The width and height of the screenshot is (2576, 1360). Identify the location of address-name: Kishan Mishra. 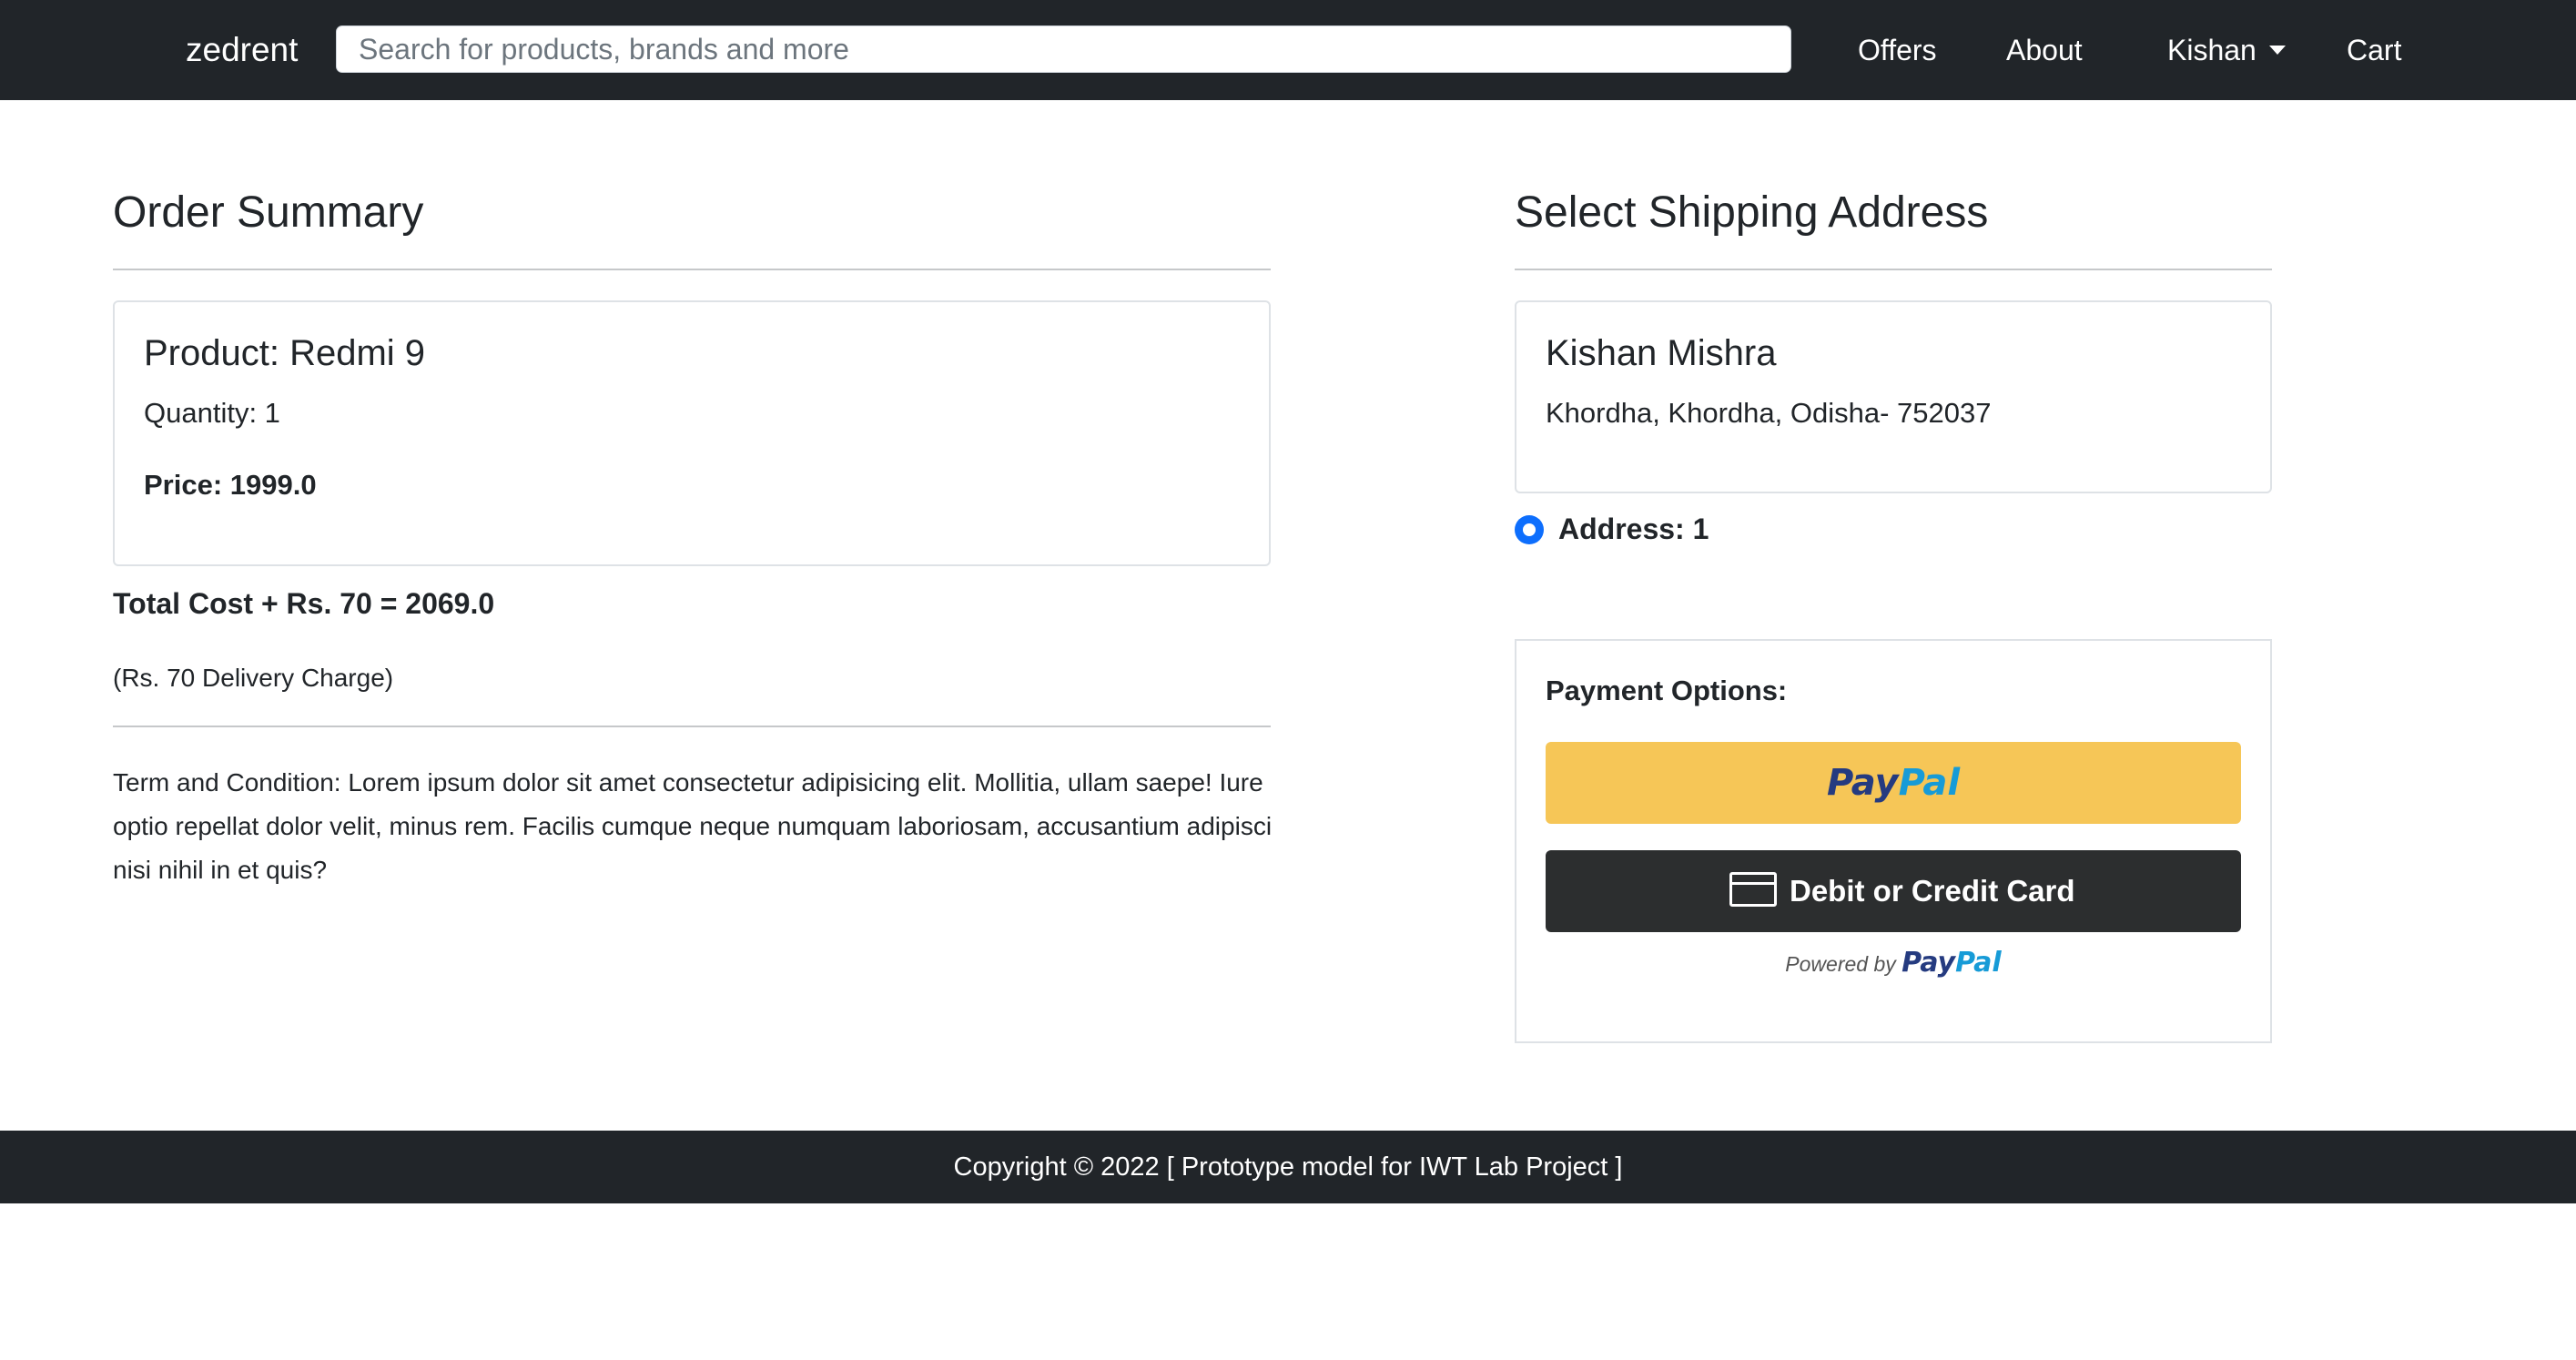
(1661, 353).